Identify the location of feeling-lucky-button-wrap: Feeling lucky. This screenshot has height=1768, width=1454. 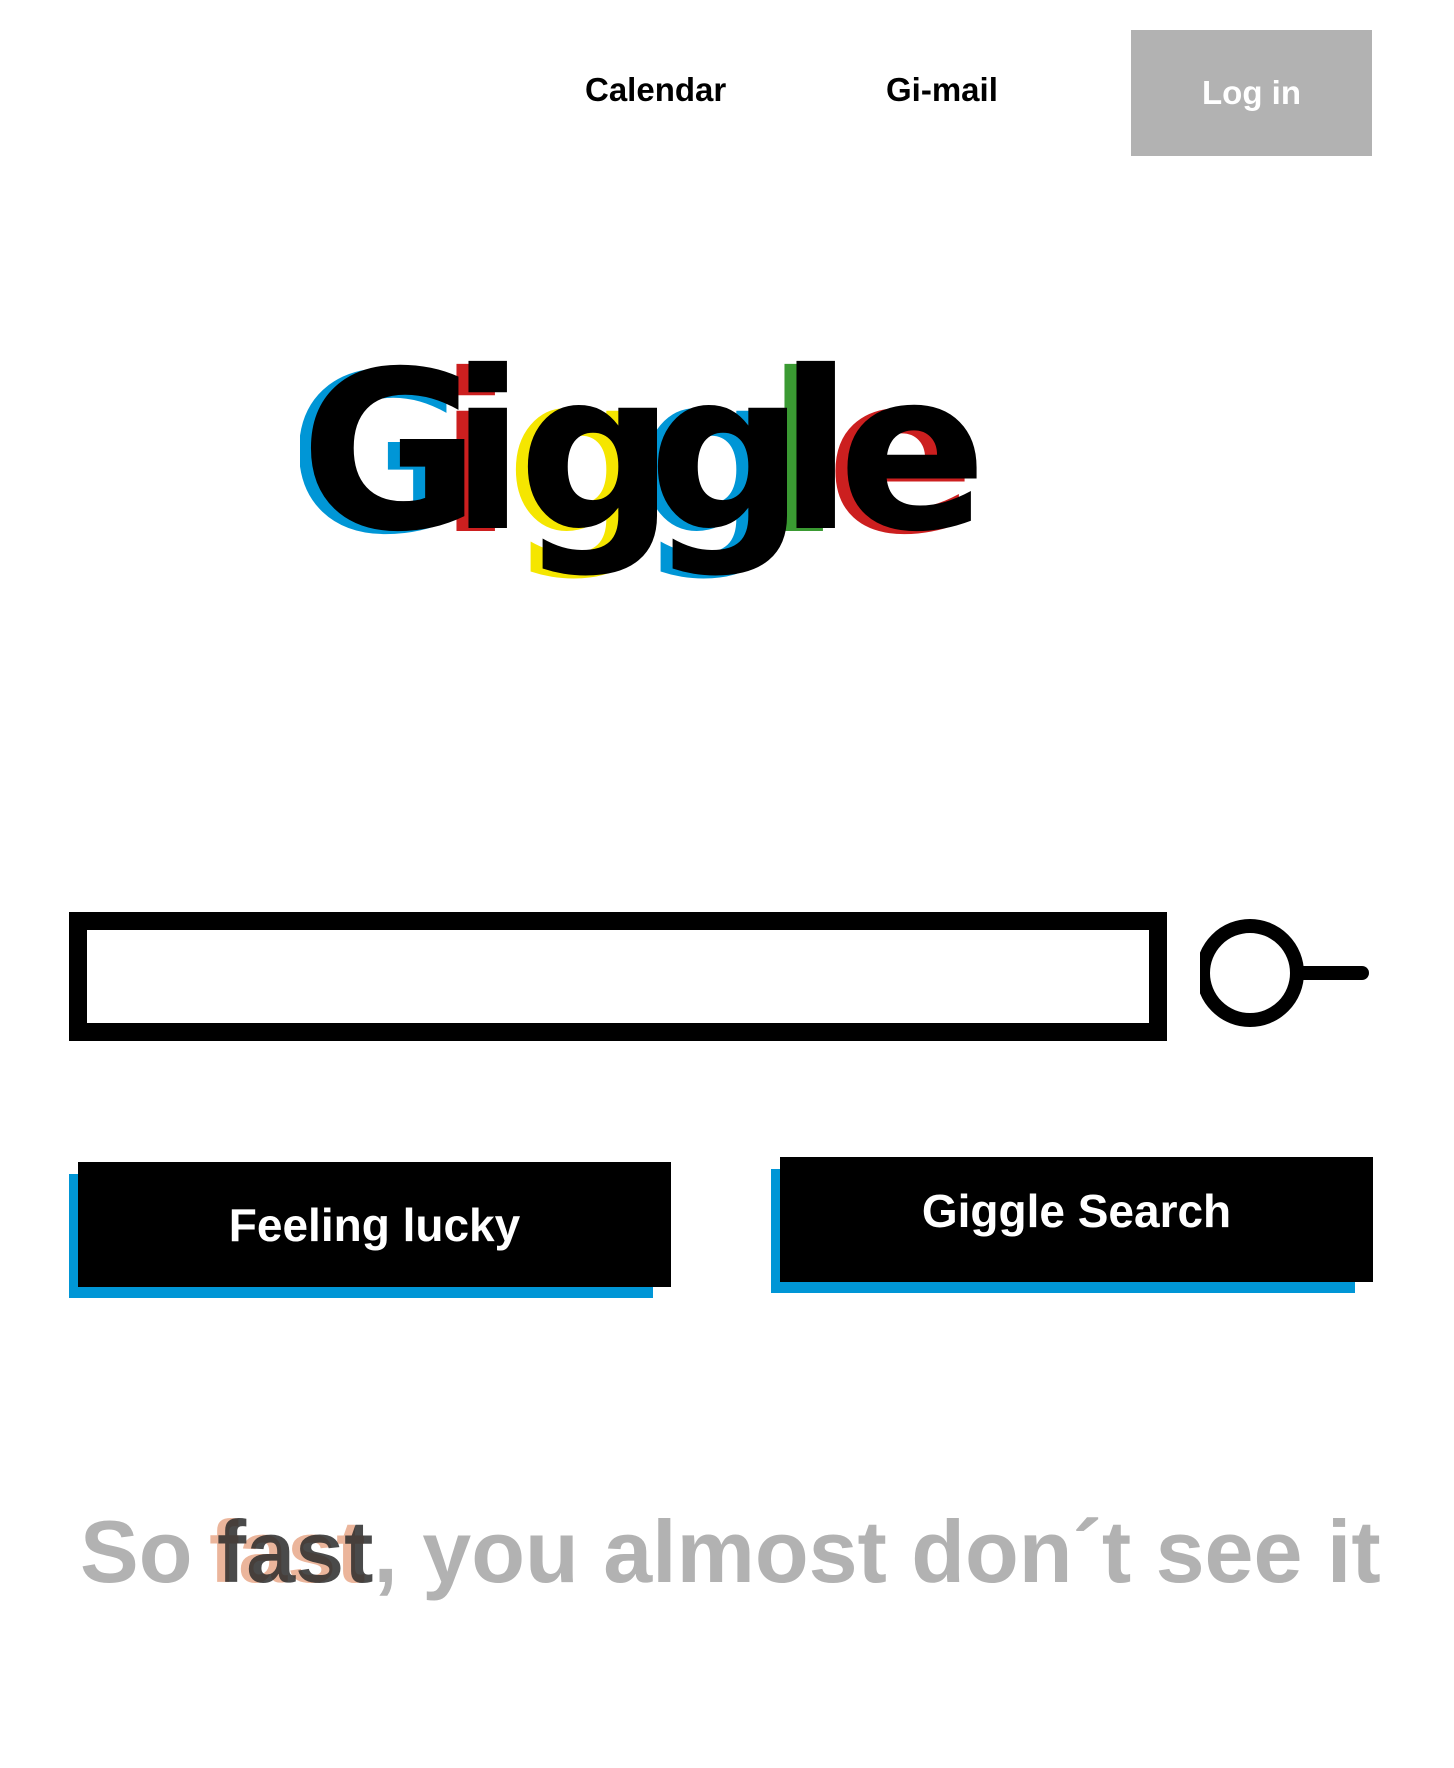
(370, 1230).